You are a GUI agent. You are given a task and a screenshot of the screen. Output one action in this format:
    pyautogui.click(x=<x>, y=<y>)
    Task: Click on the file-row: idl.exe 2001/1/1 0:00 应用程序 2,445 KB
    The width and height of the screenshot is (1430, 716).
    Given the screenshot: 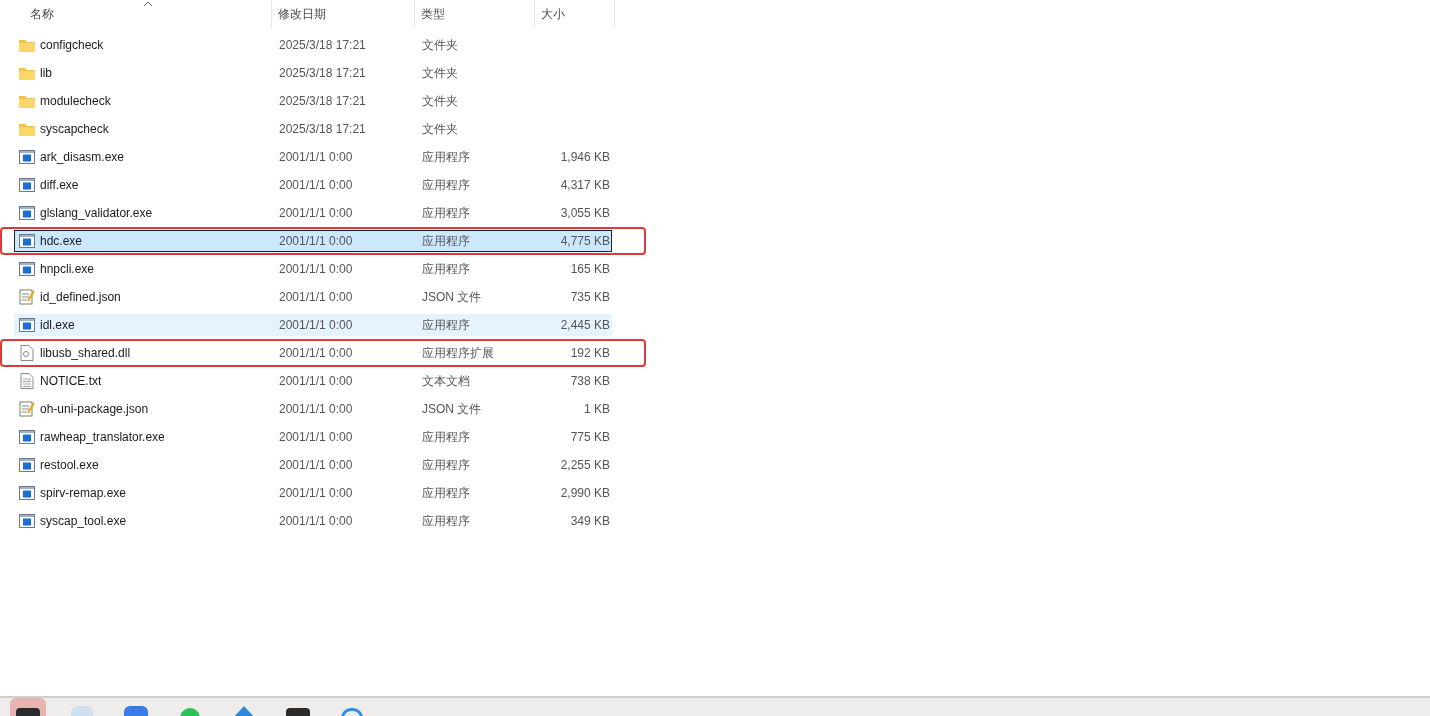 What is the action you would take?
    pyautogui.click(x=313, y=325)
    